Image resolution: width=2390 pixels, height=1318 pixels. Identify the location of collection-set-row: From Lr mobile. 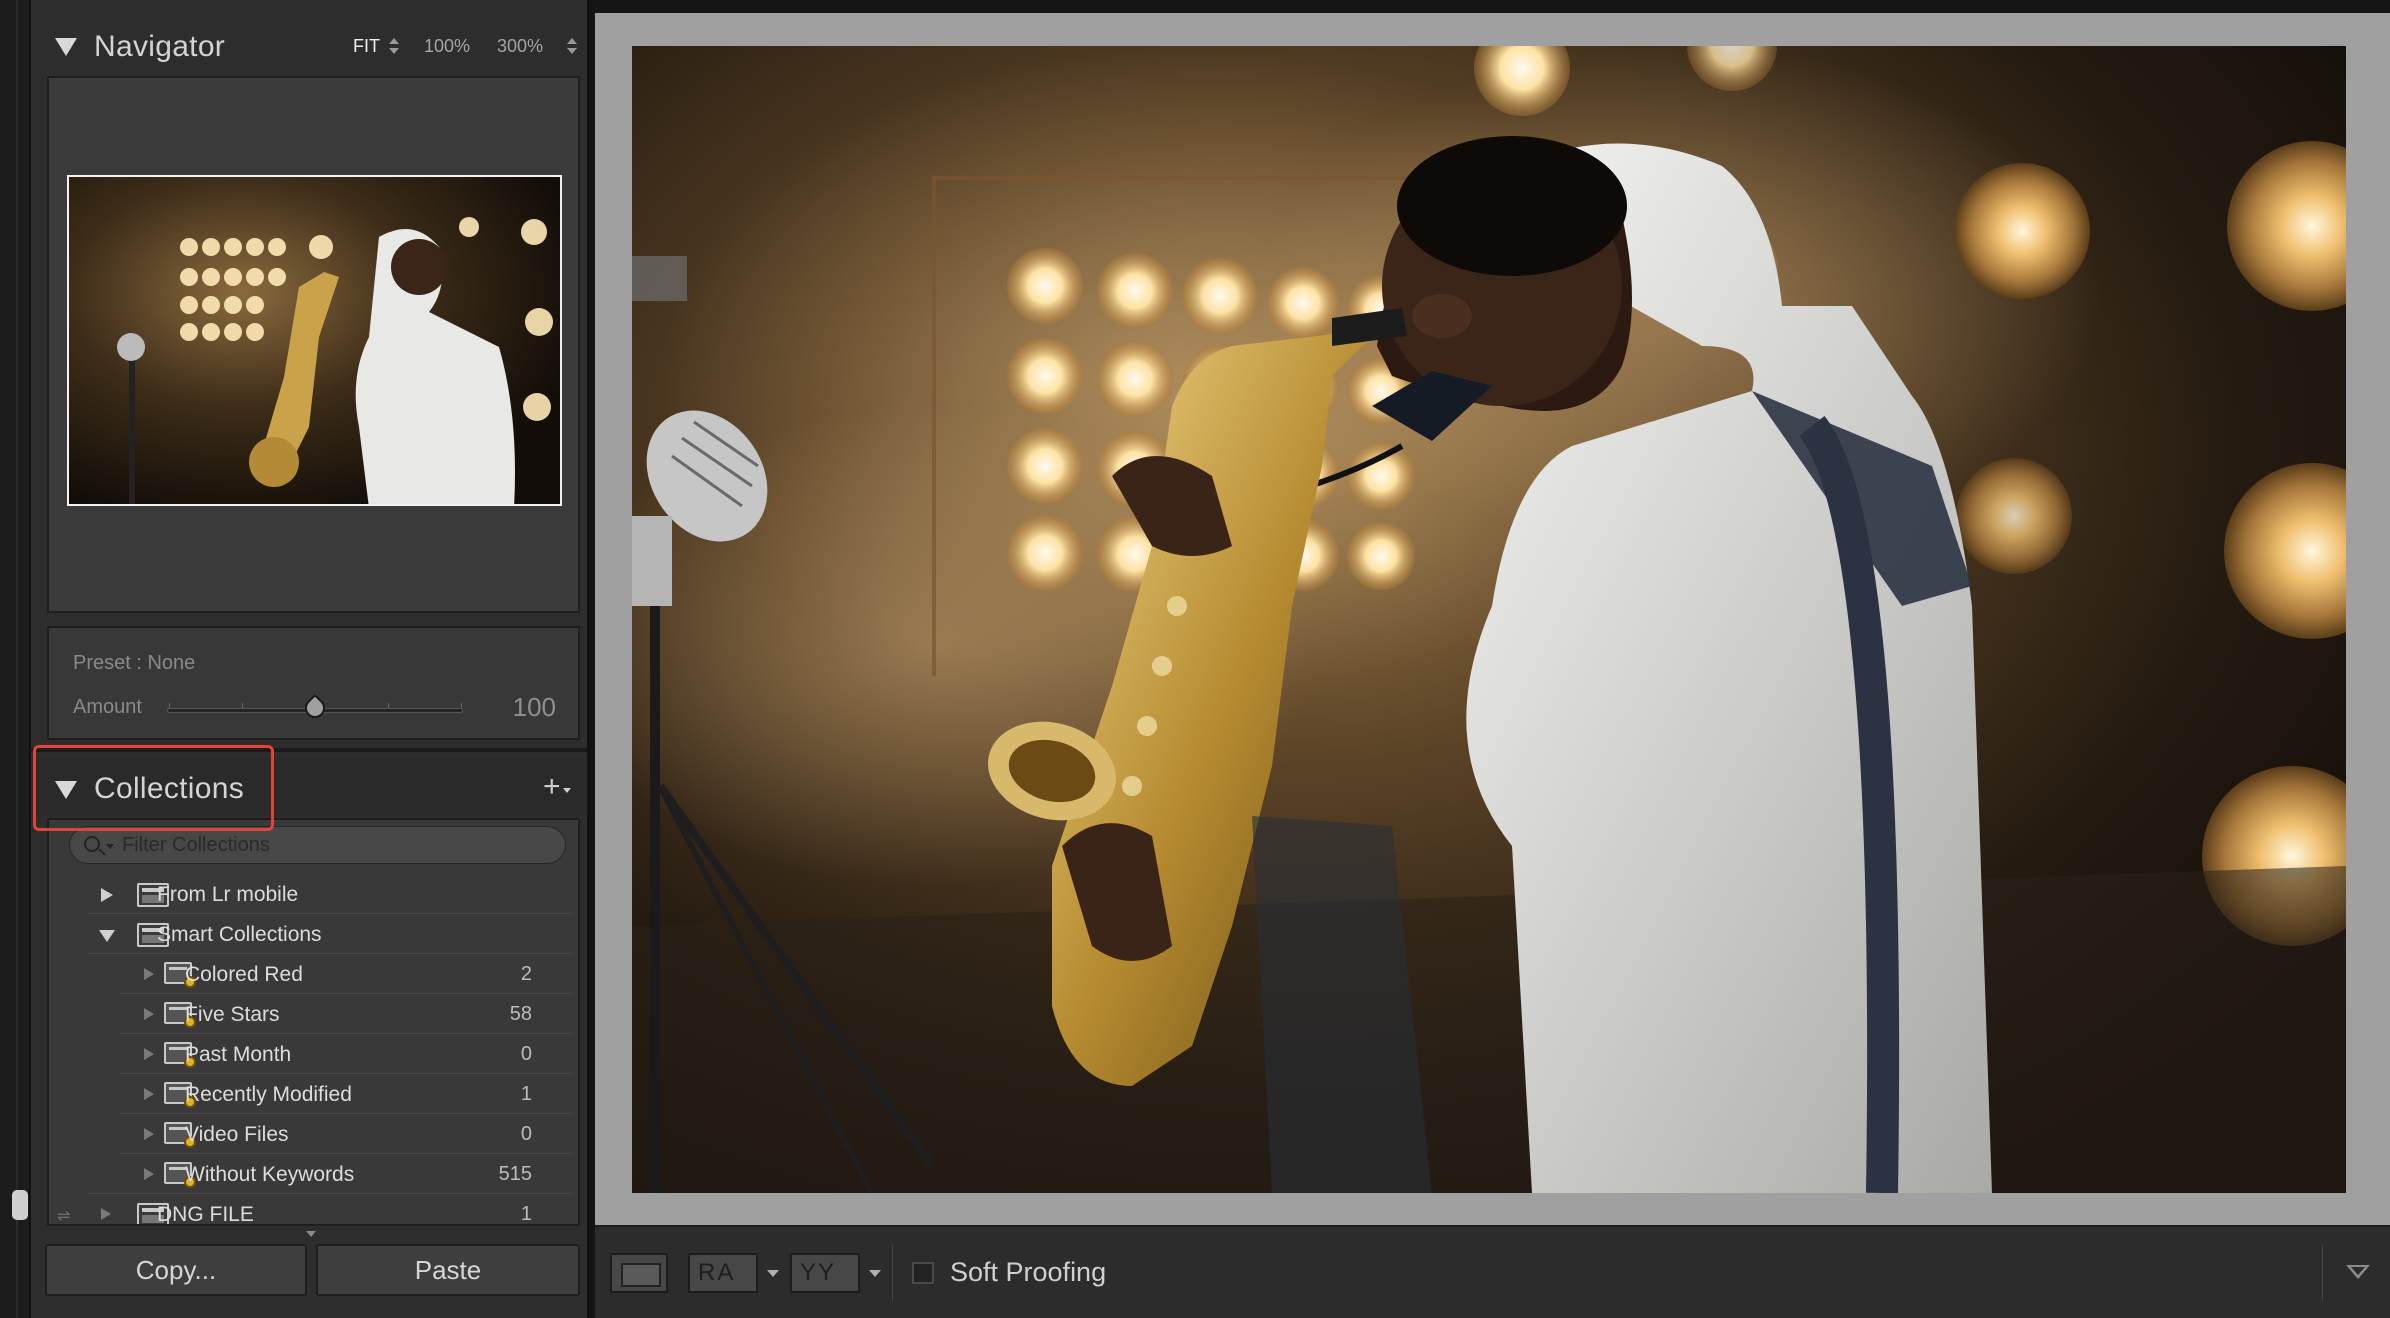
(313, 894).